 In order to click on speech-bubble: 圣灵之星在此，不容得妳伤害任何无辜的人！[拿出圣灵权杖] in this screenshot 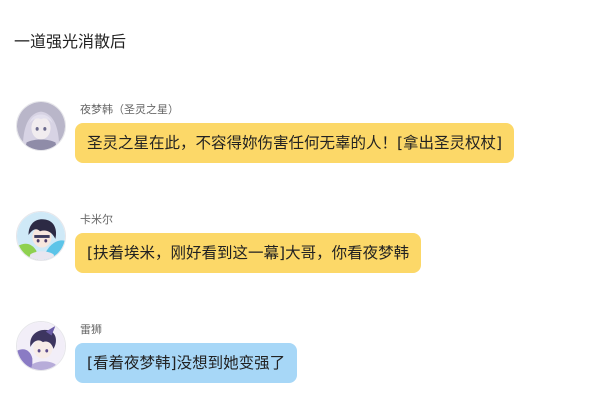, I will do `click(295, 143)`.